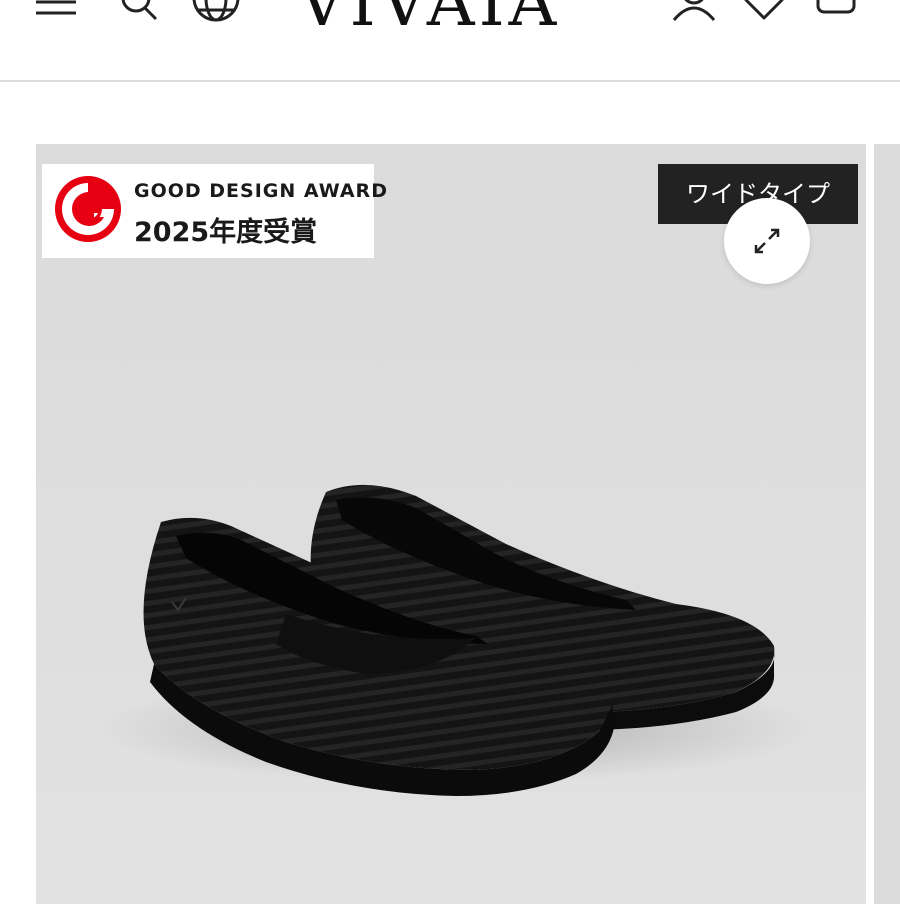 Image resolution: width=900 pixels, height=904 pixels. I want to click on award-year: 2025年度受賞, so click(226, 232).